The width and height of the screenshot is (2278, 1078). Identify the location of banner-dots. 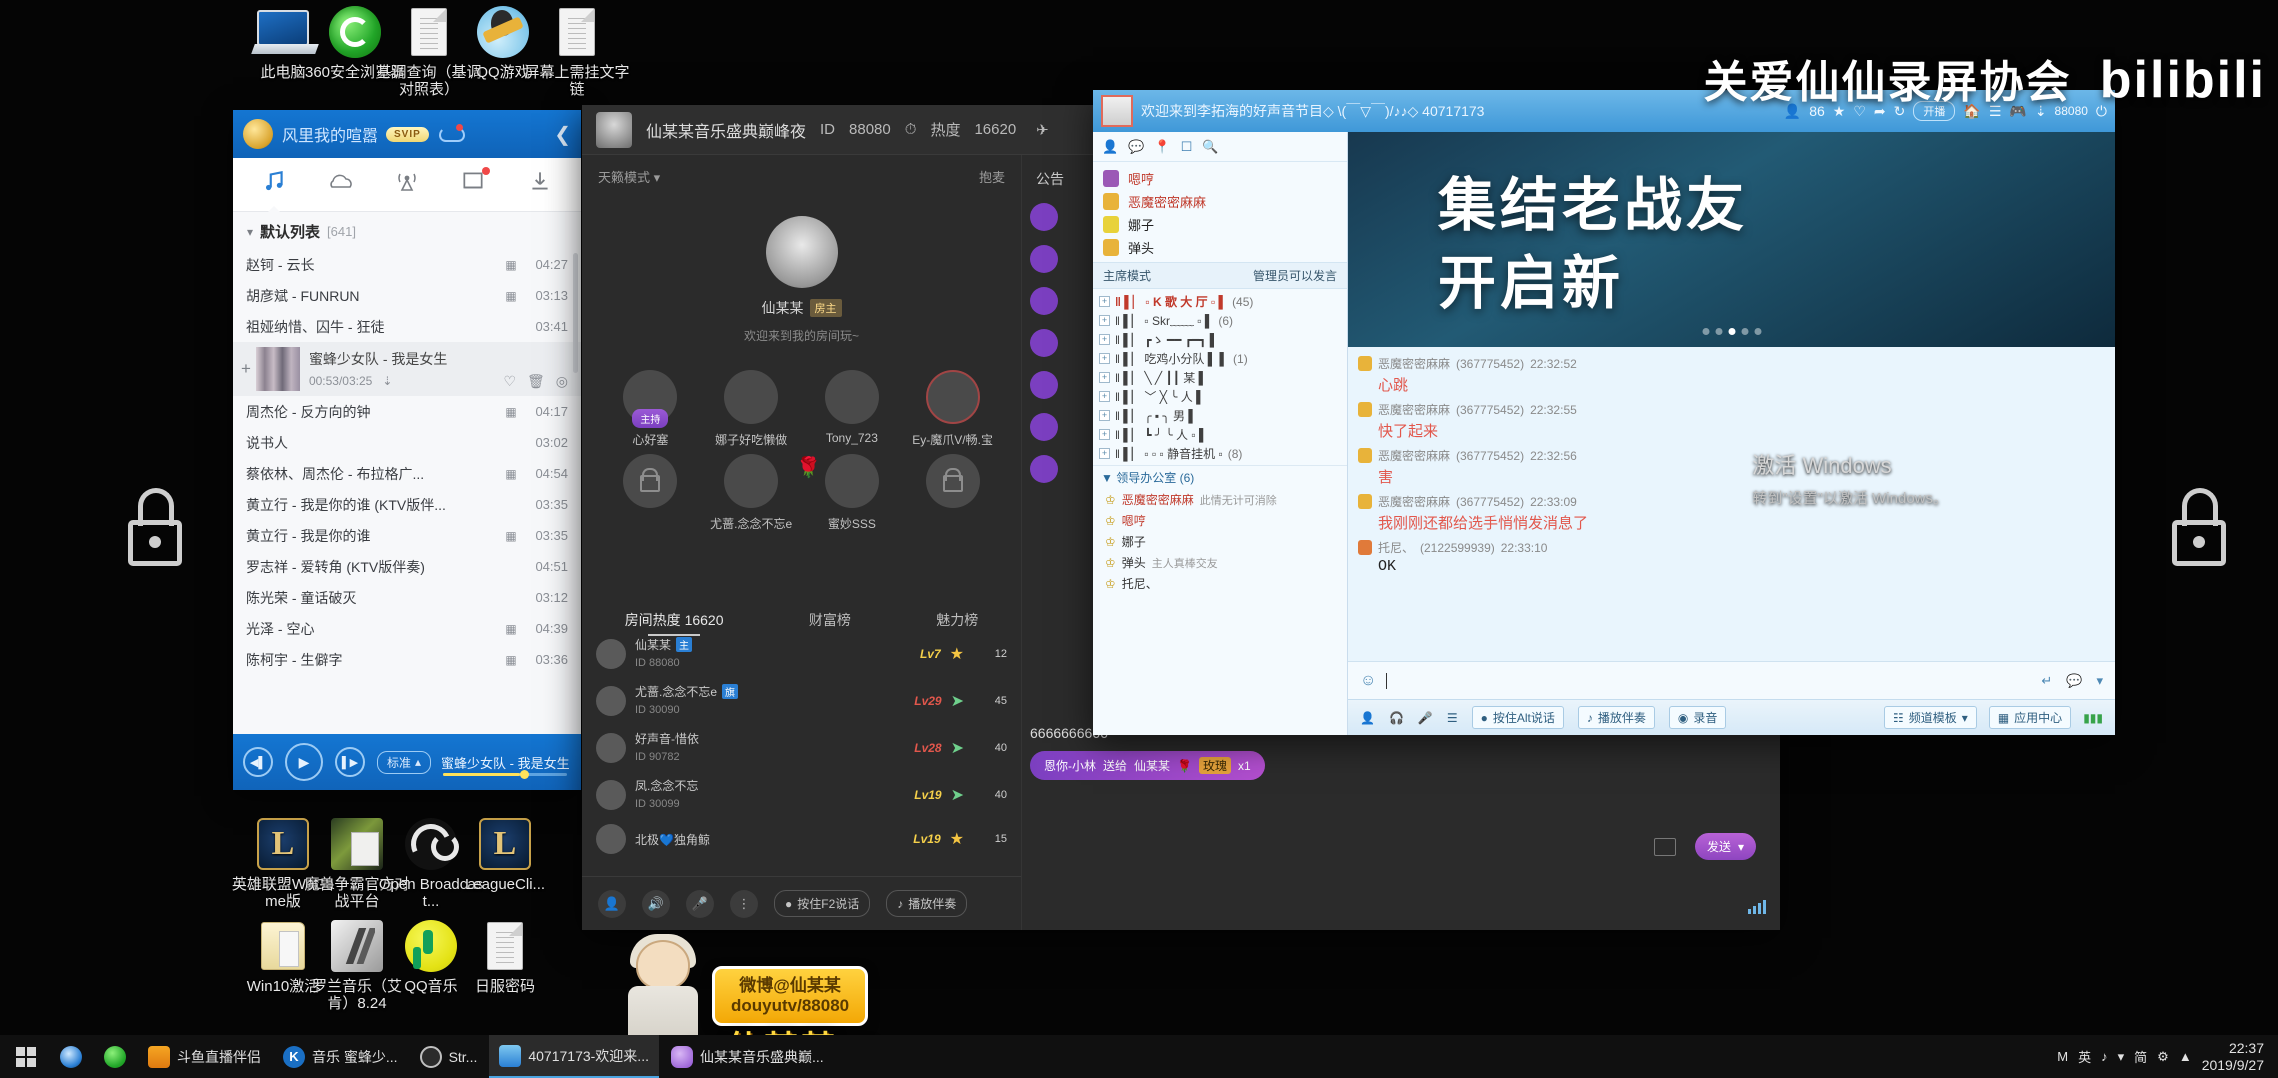
(1731, 331).